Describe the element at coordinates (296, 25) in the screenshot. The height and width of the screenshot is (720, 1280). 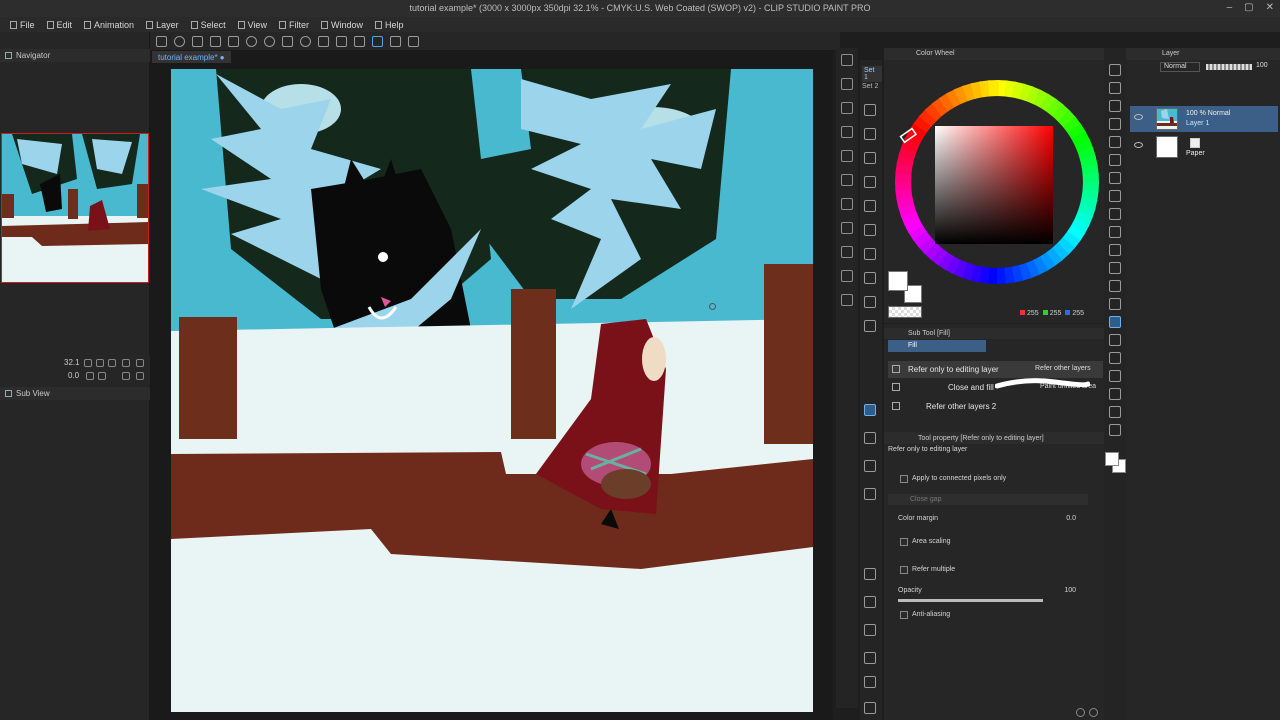
I see `menu-filter: Filter` at that location.